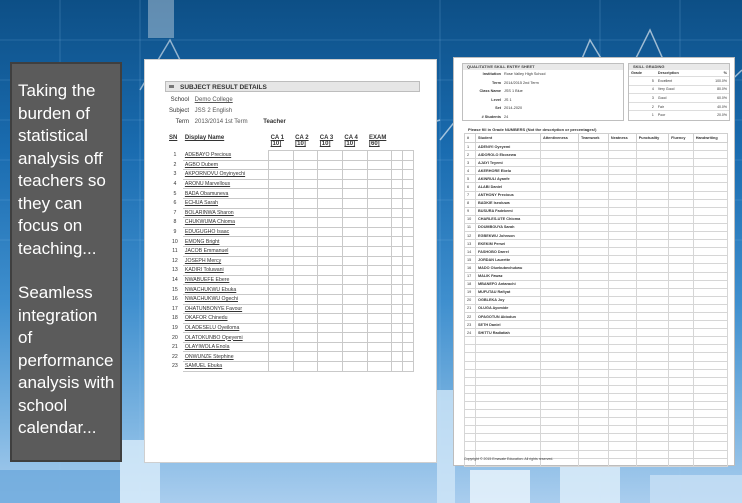 This screenshot has width=742, height=503. What do you see at coordinates (225, 193) in the screenshot?
I see `student-name-link: BADA Obamuneva` at bounding box center [225, 193].